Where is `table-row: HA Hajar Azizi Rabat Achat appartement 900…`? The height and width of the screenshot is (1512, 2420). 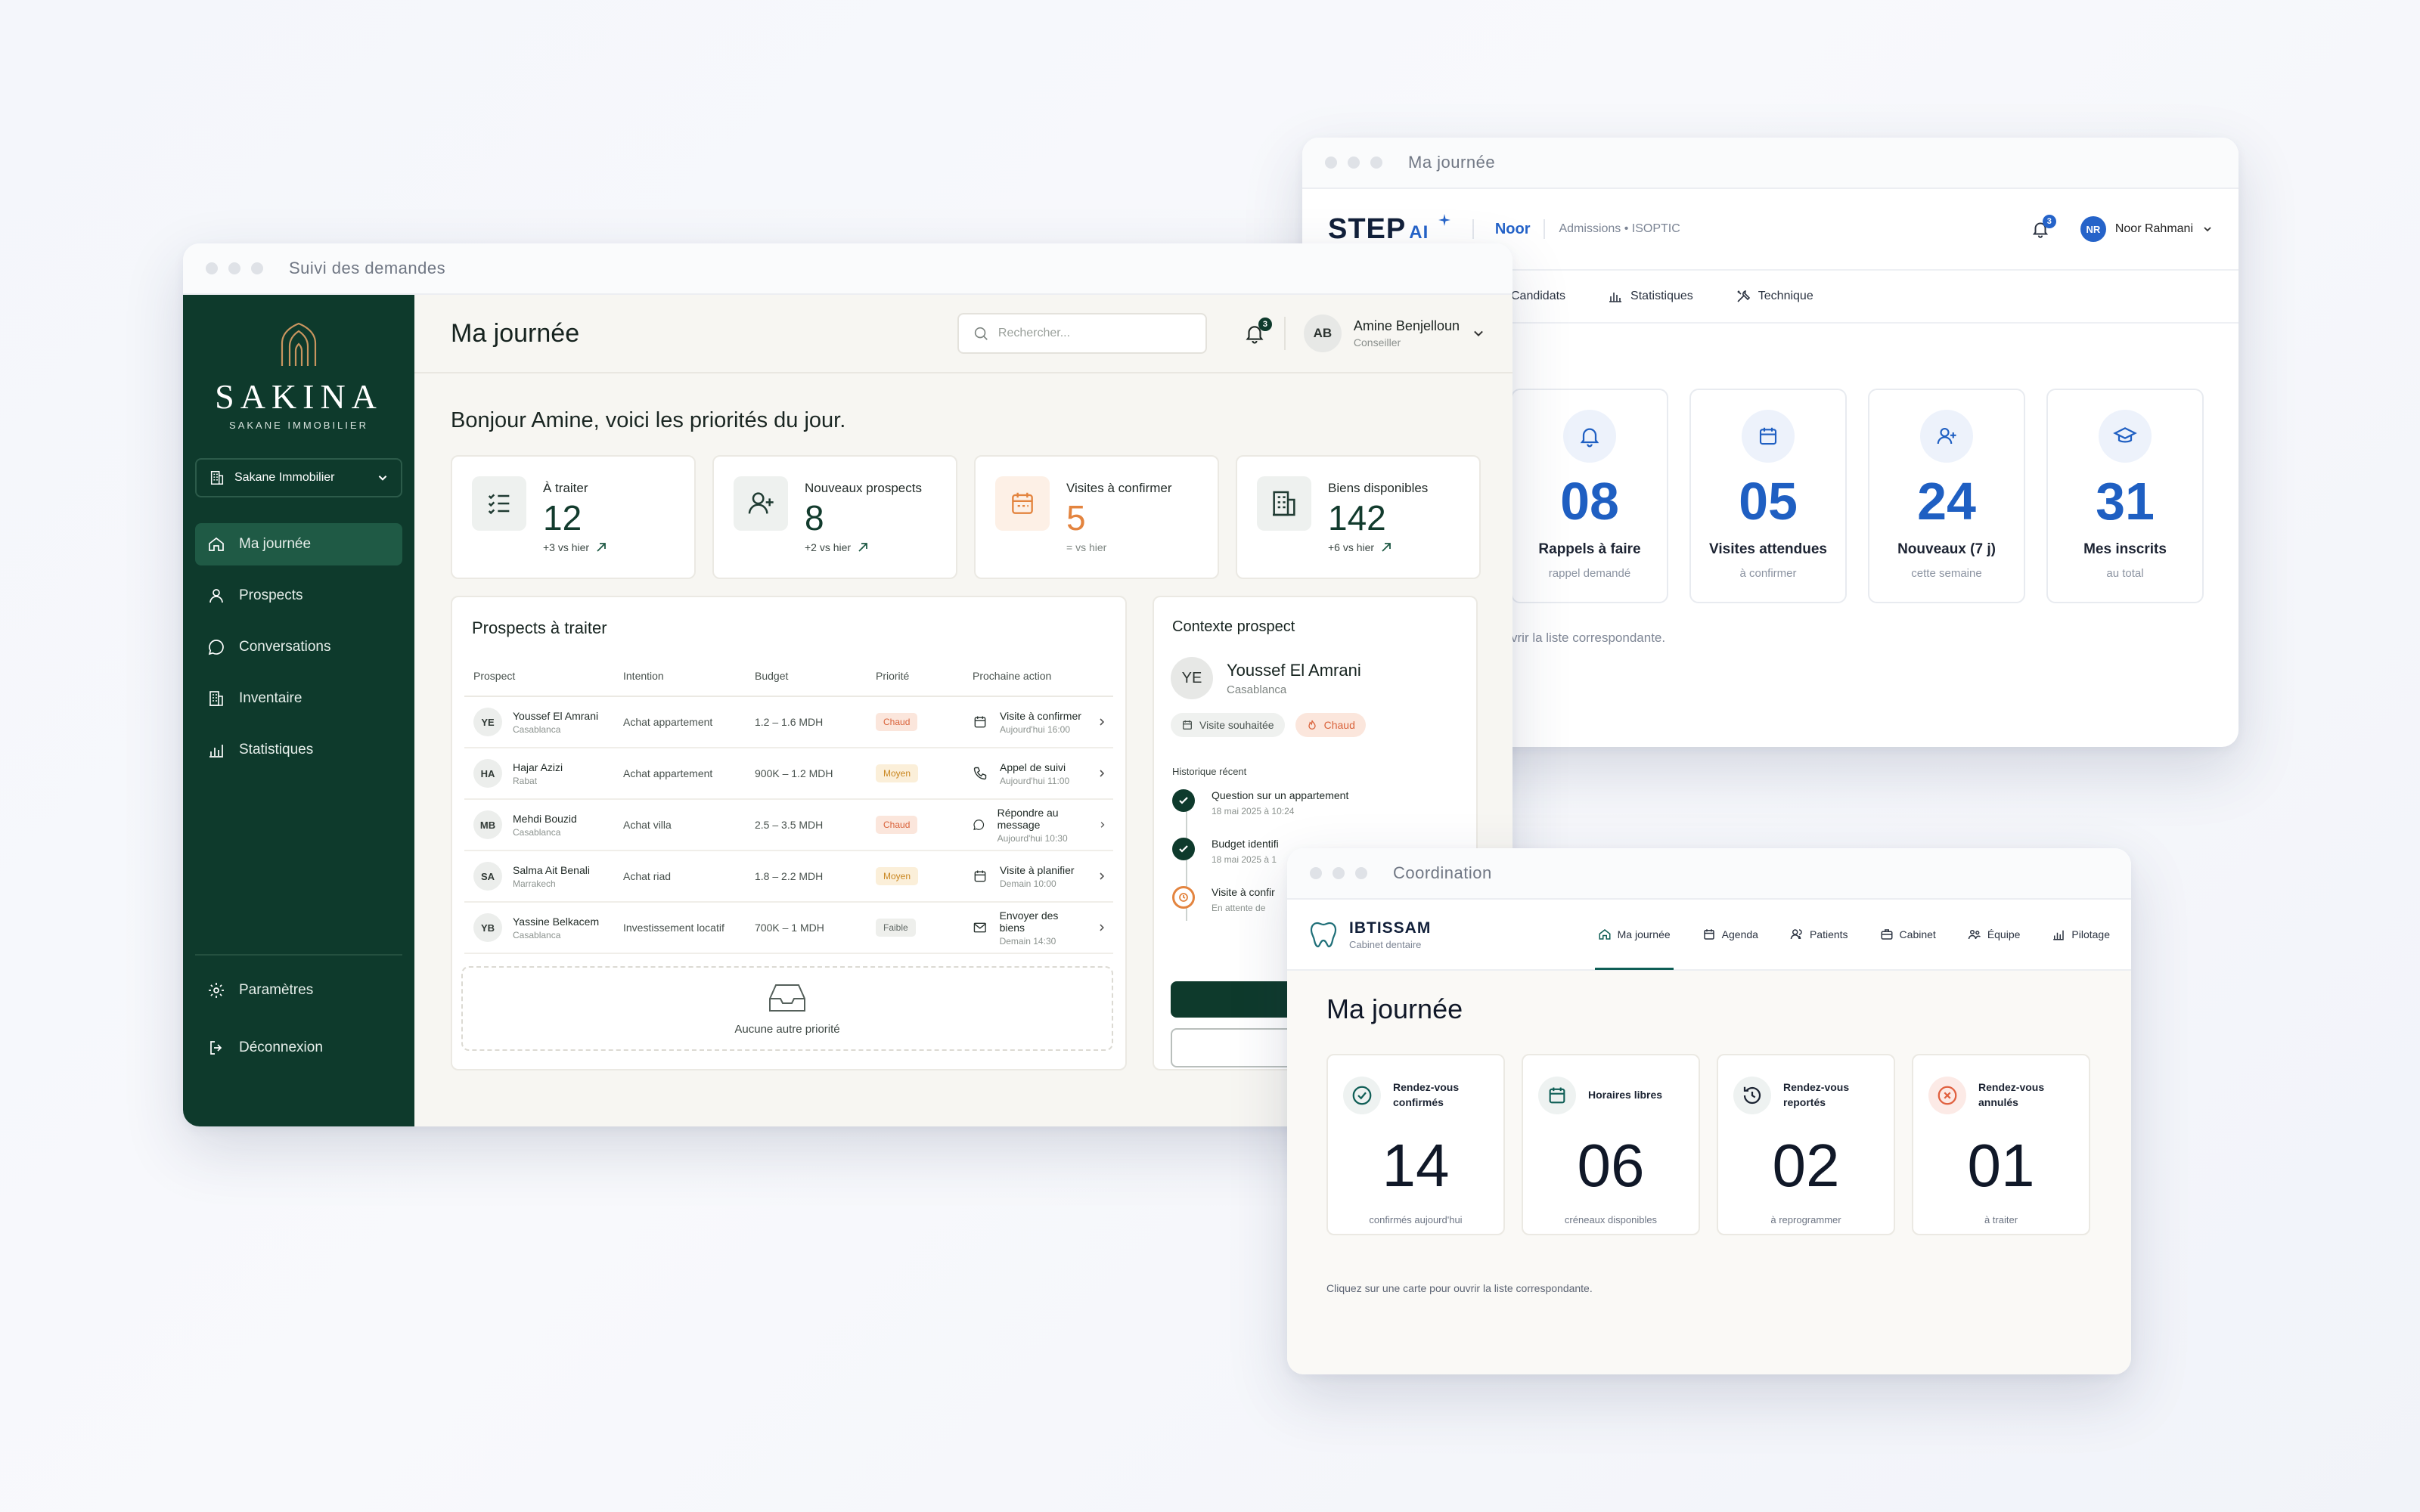
table-row: HA Hajar Azizi Rabat Achat appartement 900… is located at coordinates (788, 774).